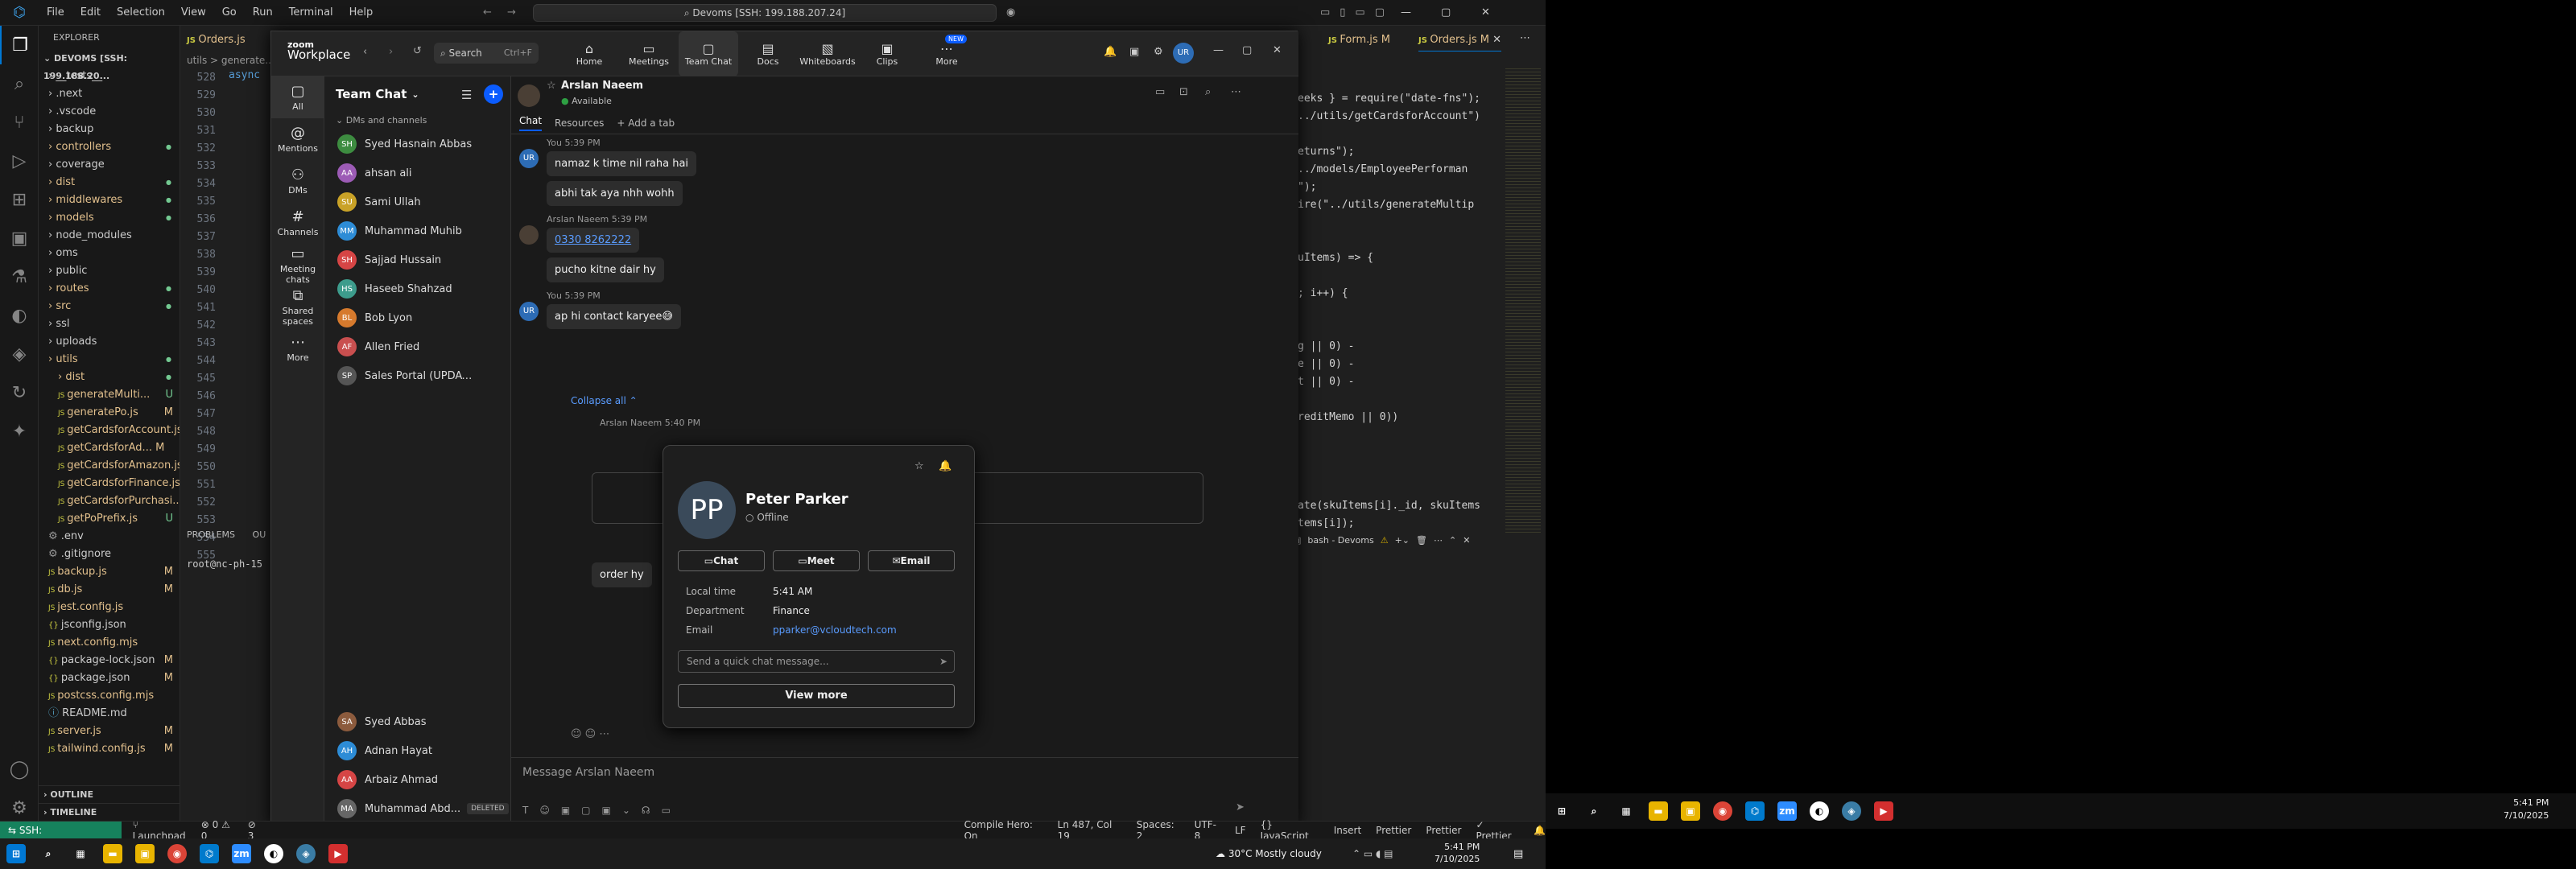  What do you see at coordinates (1443, 830) in the screenshot?
I see `prettier-status-2: Prettier` at bounding box center [1443, 830].